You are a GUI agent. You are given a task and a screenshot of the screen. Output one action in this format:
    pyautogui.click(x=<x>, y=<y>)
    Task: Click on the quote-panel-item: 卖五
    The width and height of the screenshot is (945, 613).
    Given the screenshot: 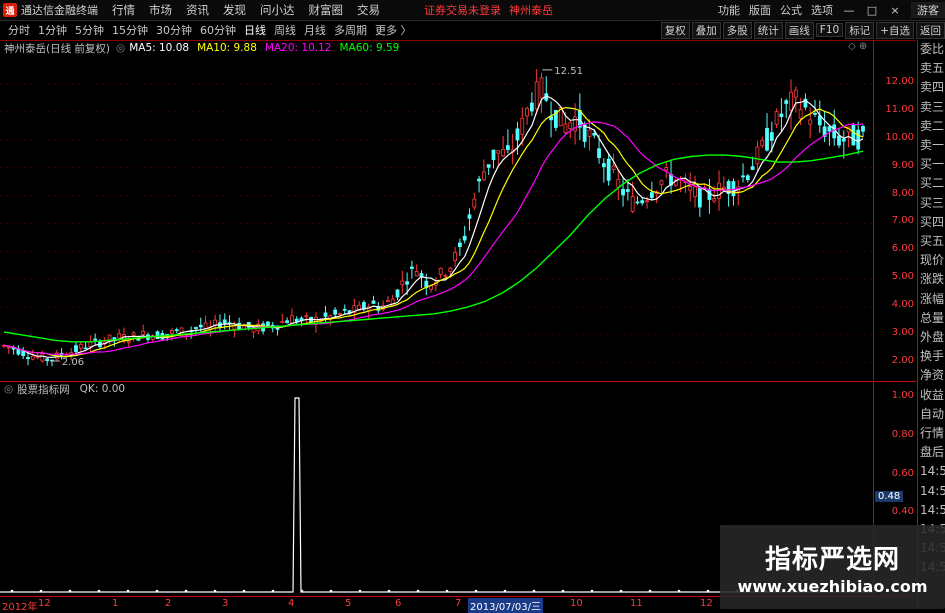 What is the action you would take?
    pyautogui.click(x=931, y=68)
    